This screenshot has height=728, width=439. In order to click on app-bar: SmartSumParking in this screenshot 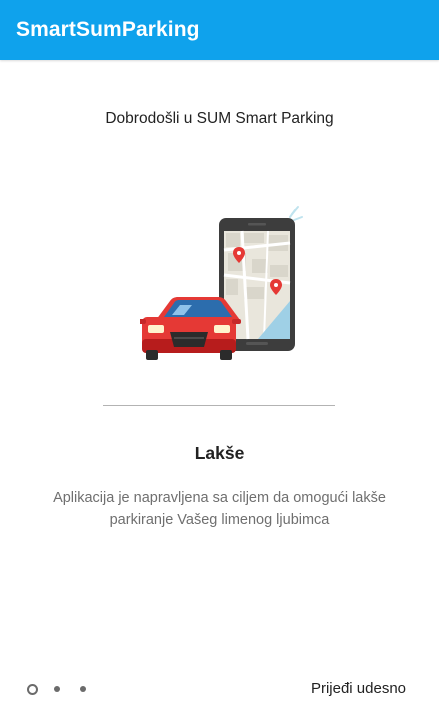, I will do `click(219, 30)`.